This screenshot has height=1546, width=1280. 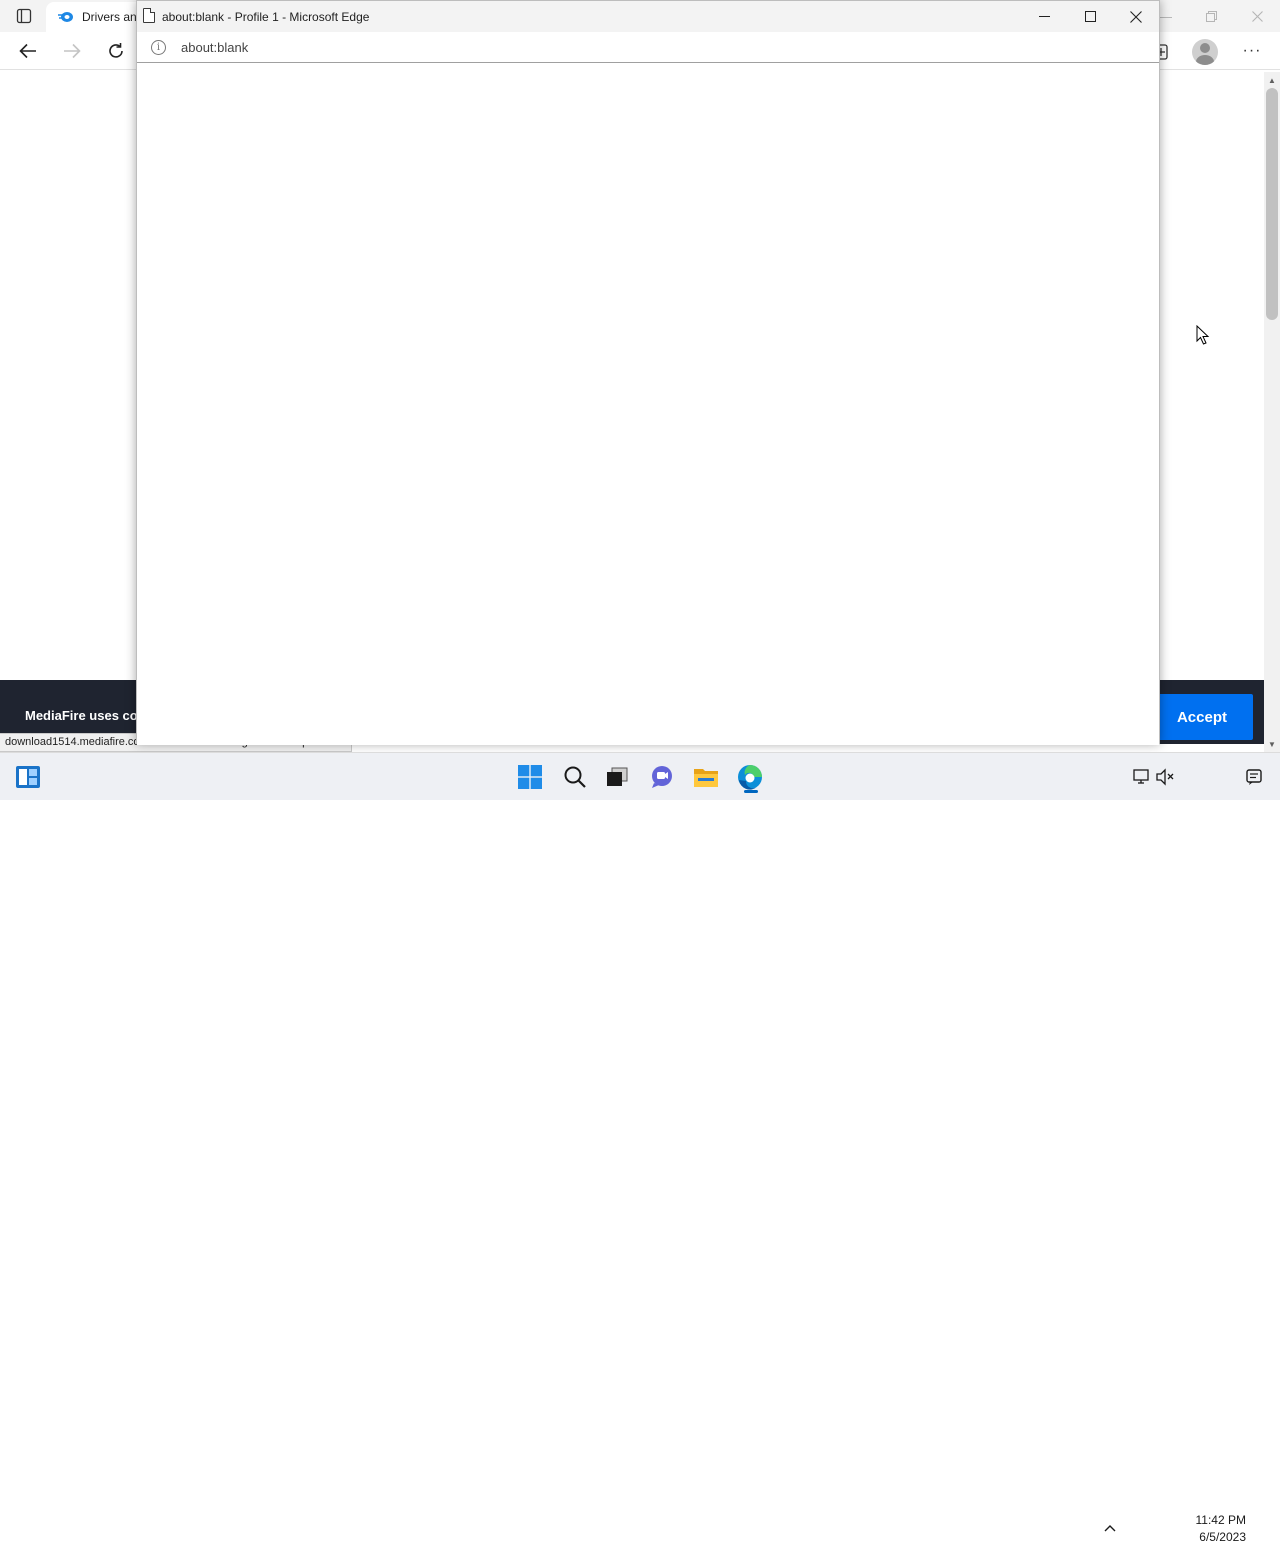 I want to click on search-button, so click(x=575, y=777).